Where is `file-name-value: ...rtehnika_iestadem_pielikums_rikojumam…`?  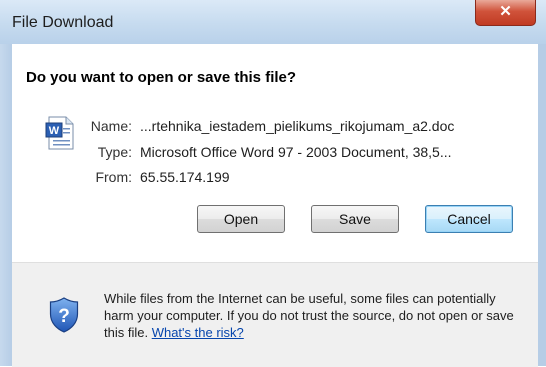
file-name-value: ...rtehnika_iestadem_pielikums_rikojumam… is located at coordinates (297, 126).